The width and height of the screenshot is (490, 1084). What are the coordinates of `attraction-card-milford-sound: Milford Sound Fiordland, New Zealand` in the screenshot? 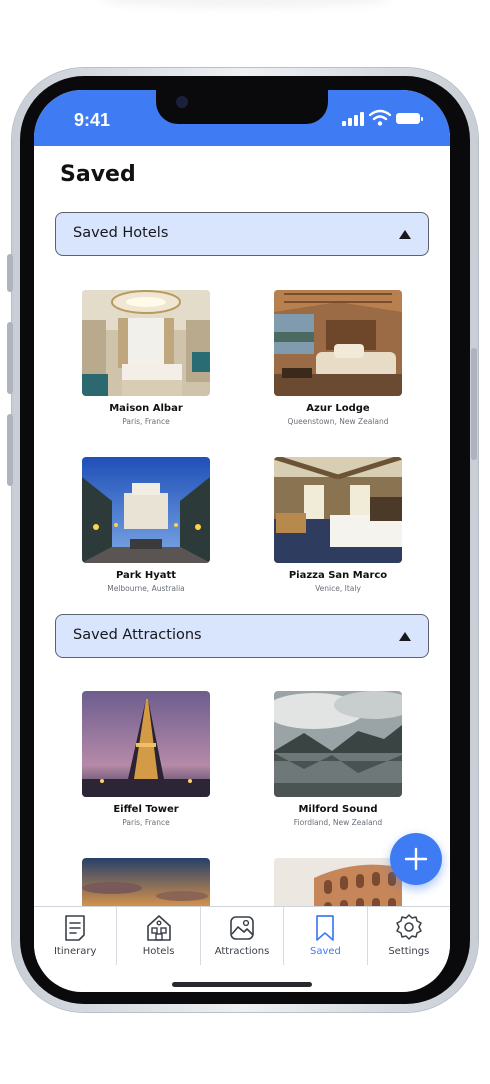 It's located at (338, 759).